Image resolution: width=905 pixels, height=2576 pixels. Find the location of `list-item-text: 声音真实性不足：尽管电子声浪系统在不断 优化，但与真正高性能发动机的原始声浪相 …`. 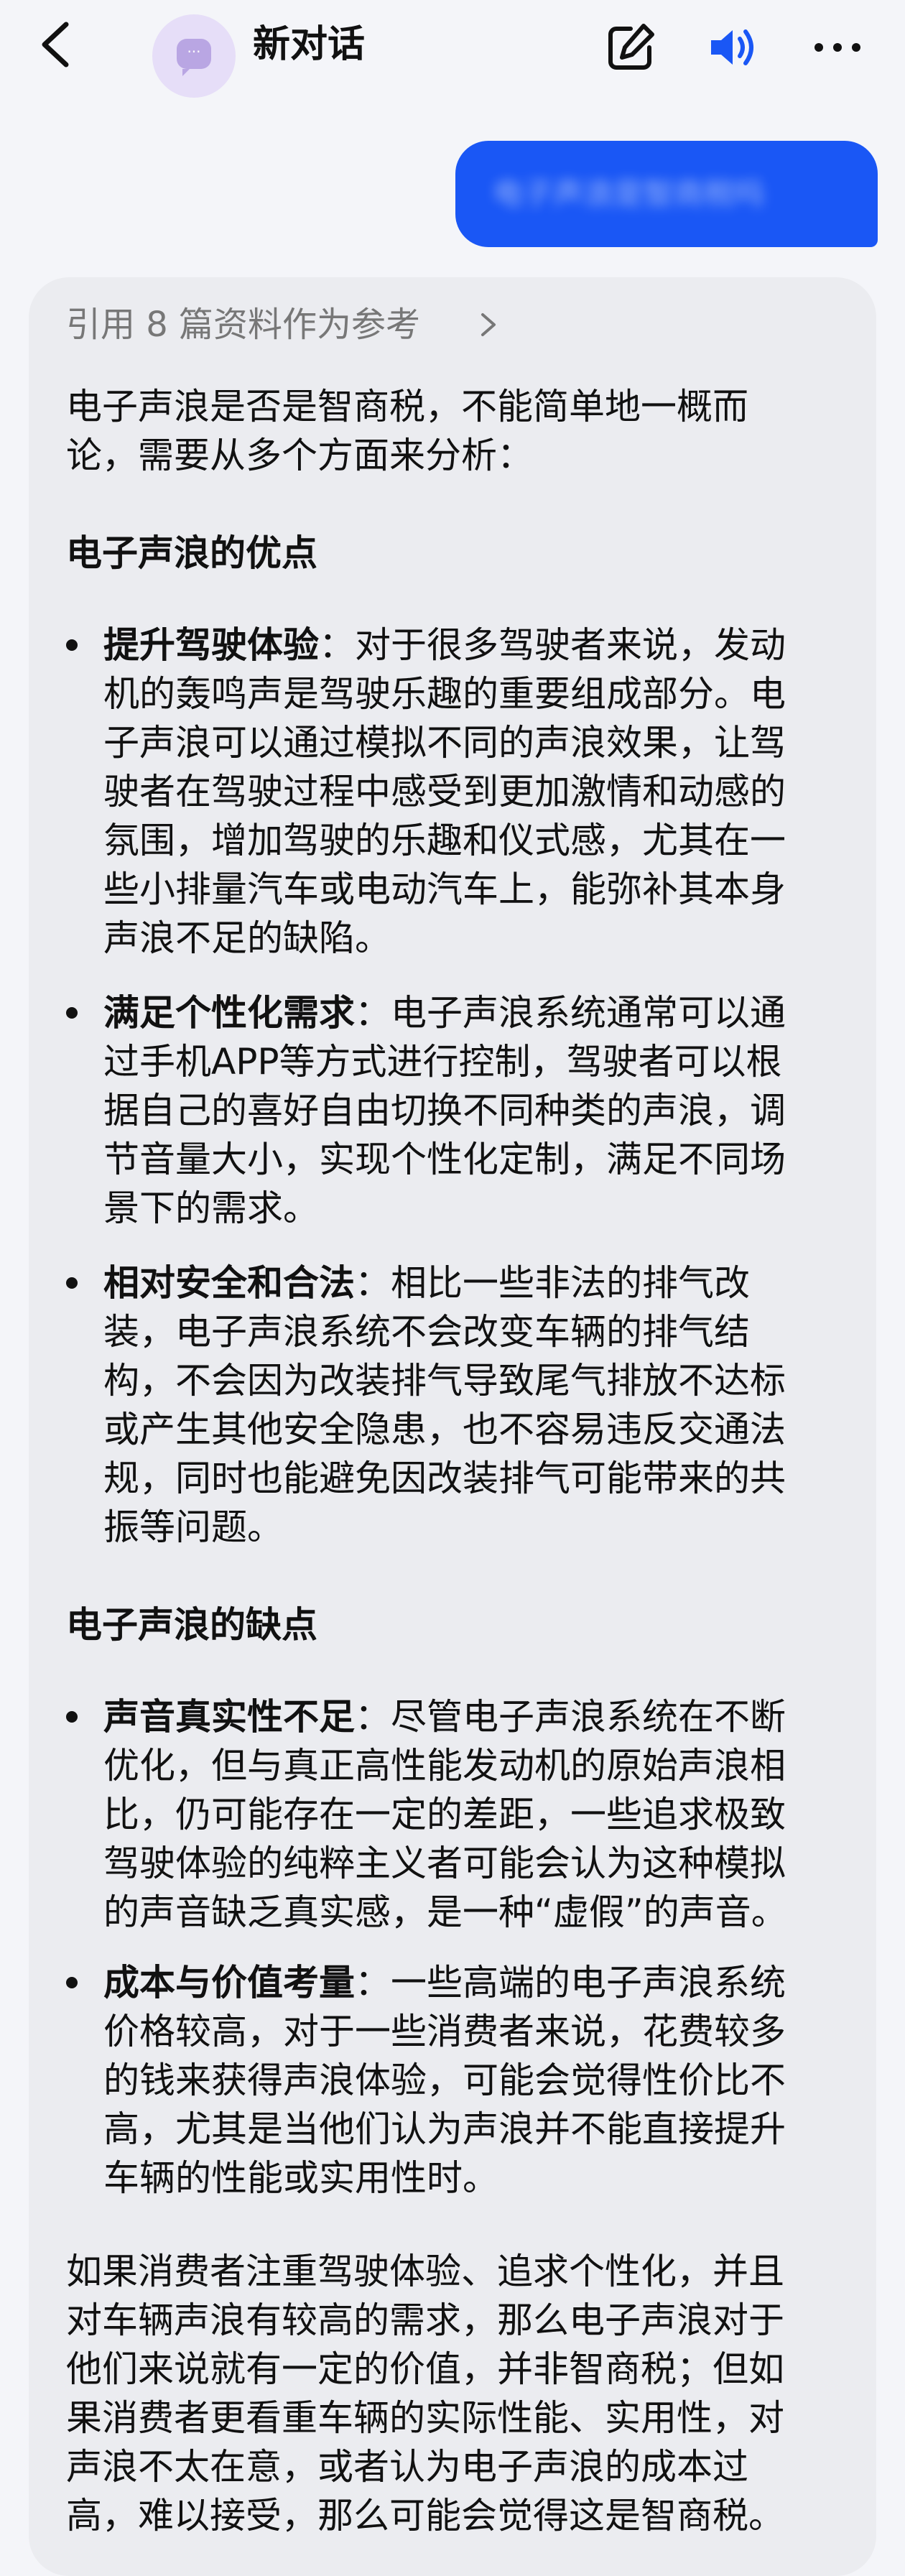

list-item-text: 声音真实性不足：尽管电子声浪系统在不断 优化，但与真正高性能发动机的原始声浪相 … is located at coordinates (445, 1814).